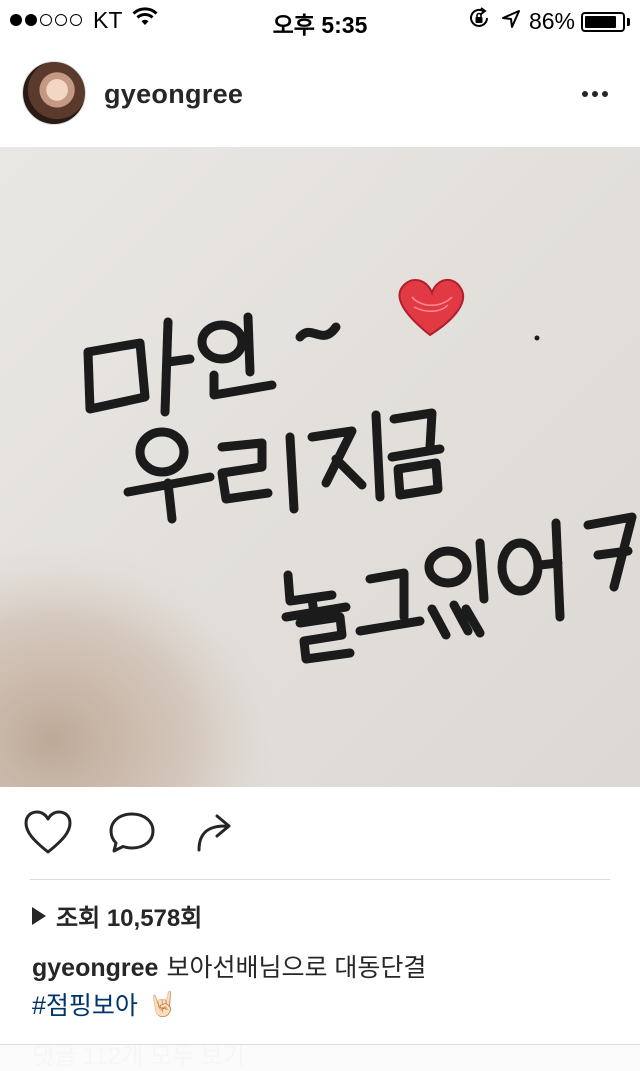 This screenshot has width=640, height=1071. Describe the element at coordinates (628, 21) in the screenshot. I see `battery-tip` at that location.